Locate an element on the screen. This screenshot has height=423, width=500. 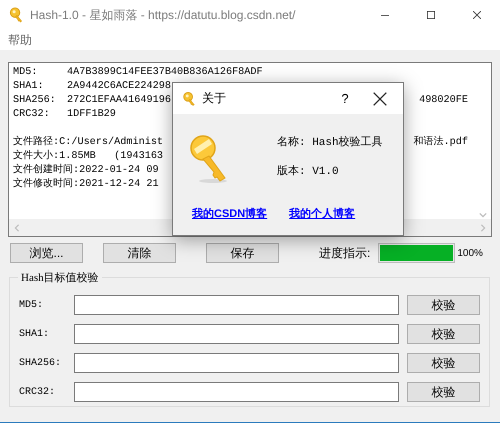
menu-item: 帮助 is located at coordinates (20, 40).